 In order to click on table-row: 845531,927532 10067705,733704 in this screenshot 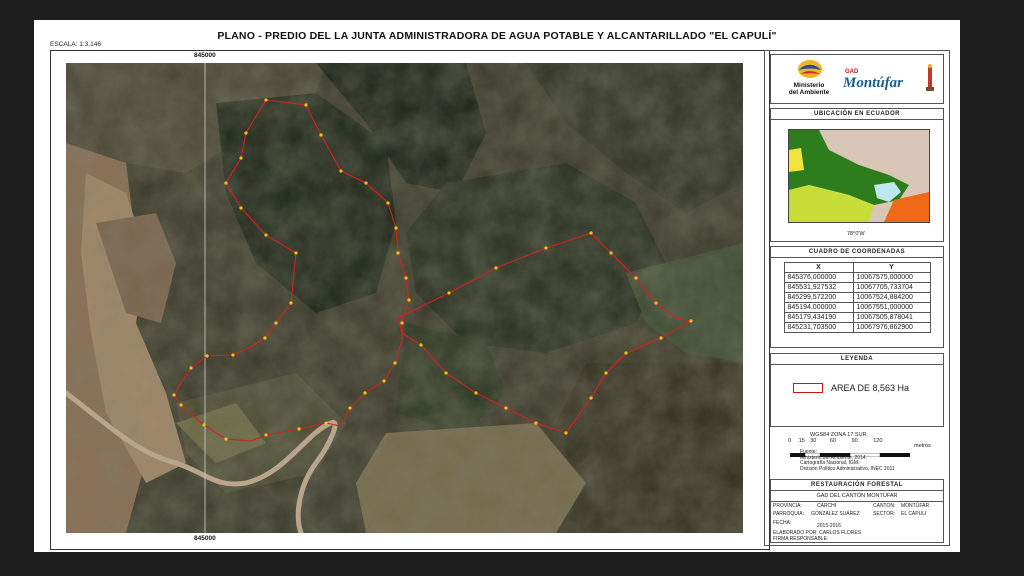, I will do `click(857, 287)`.